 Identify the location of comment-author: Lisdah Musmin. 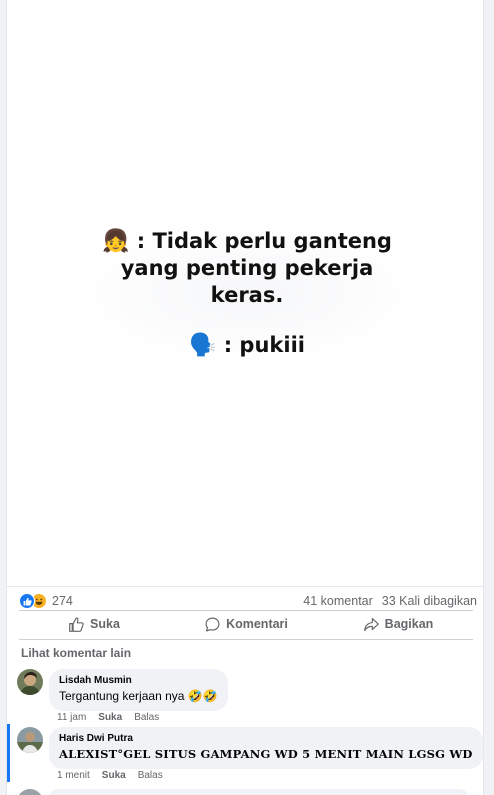
(138, 681).